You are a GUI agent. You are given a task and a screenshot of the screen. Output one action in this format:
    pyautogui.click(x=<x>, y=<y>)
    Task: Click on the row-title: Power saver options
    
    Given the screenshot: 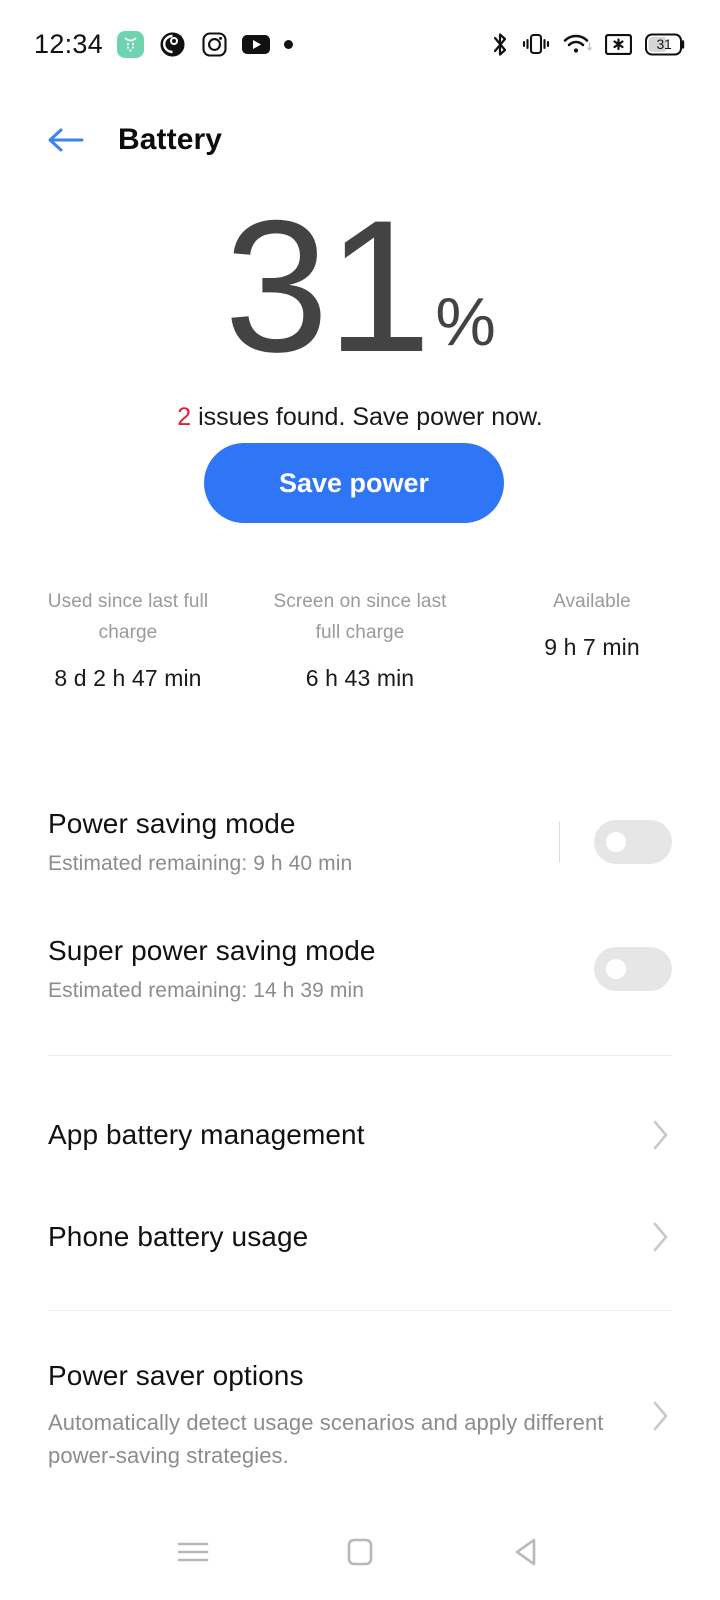 What is the action you would take?
    pyautogui.click(x=176, y=1375)
    